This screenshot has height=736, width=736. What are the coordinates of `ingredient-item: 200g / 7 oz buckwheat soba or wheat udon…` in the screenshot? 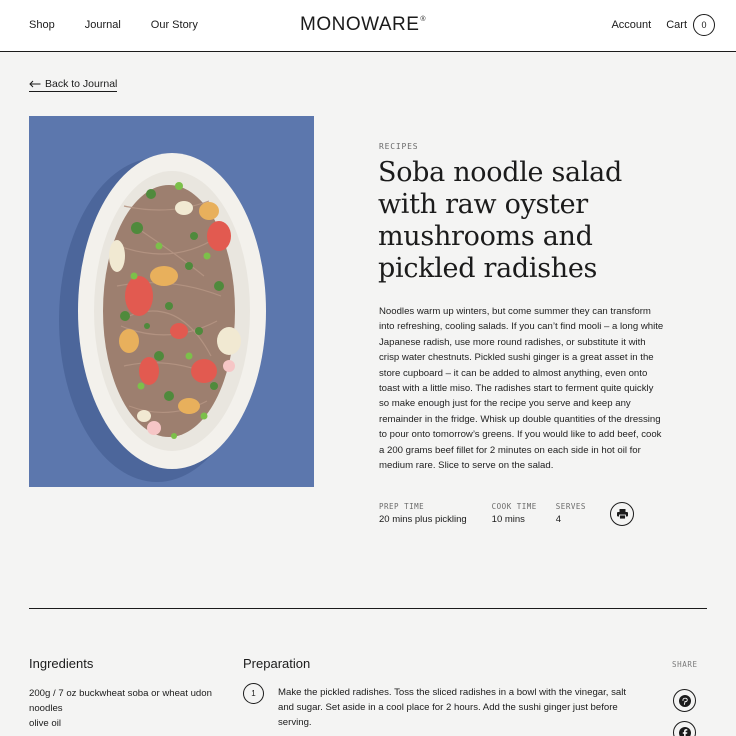 It's located at (120, 701).